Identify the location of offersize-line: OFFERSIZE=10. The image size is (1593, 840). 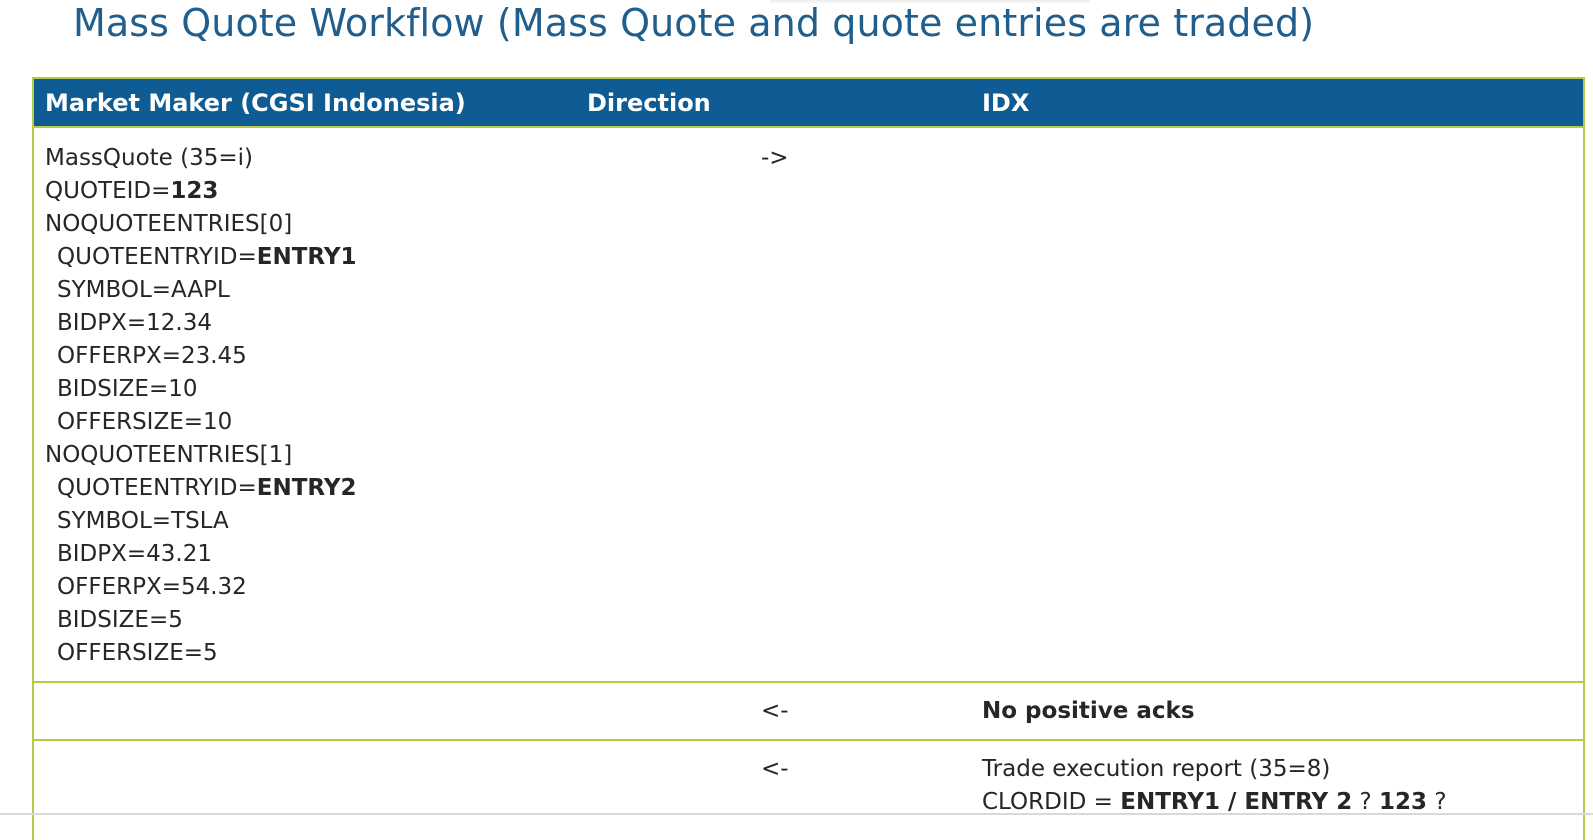
(145, 422).